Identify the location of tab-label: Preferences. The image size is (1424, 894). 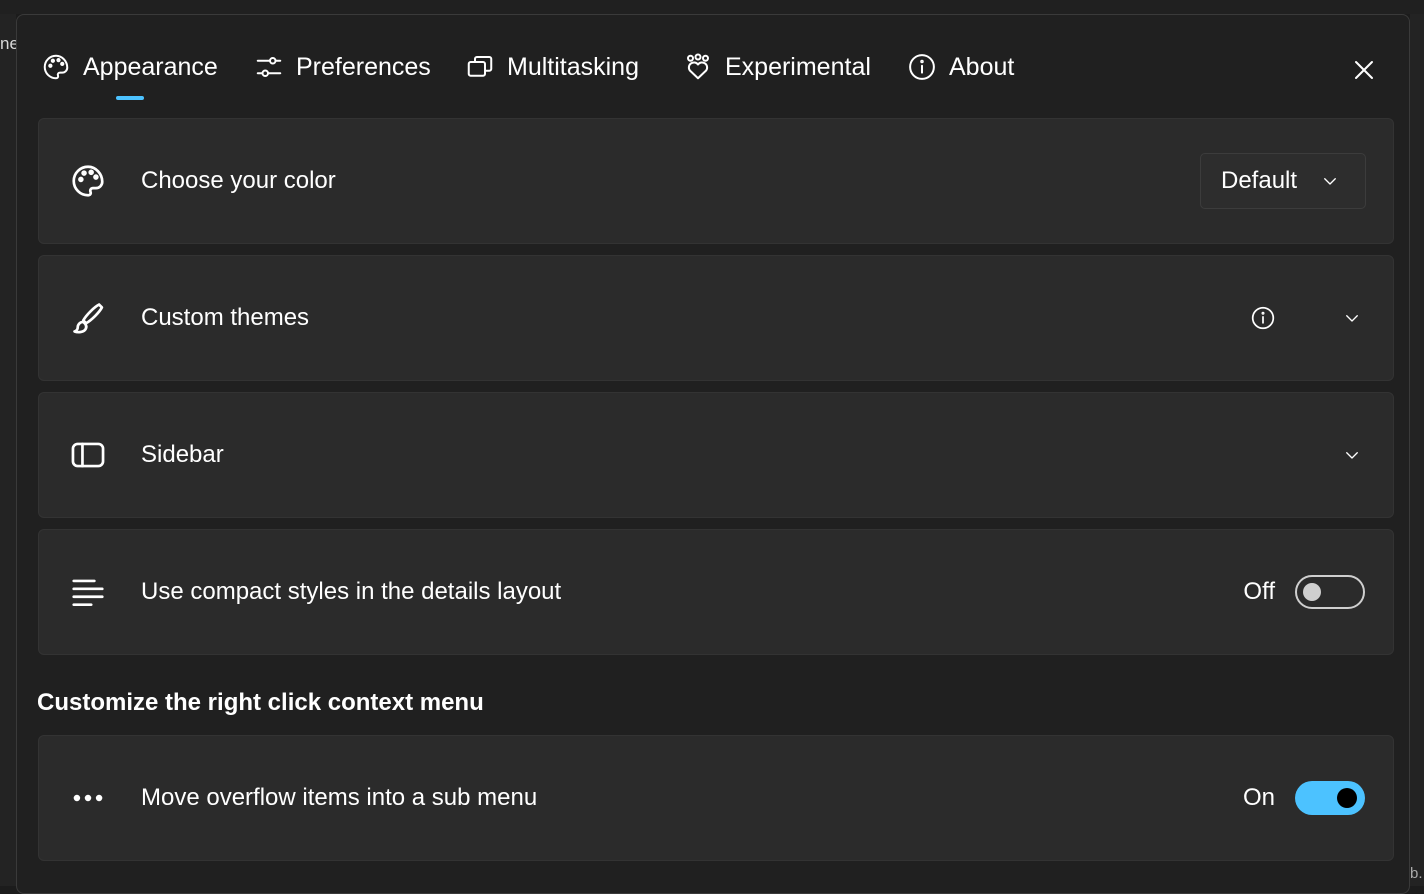
(363, 66).